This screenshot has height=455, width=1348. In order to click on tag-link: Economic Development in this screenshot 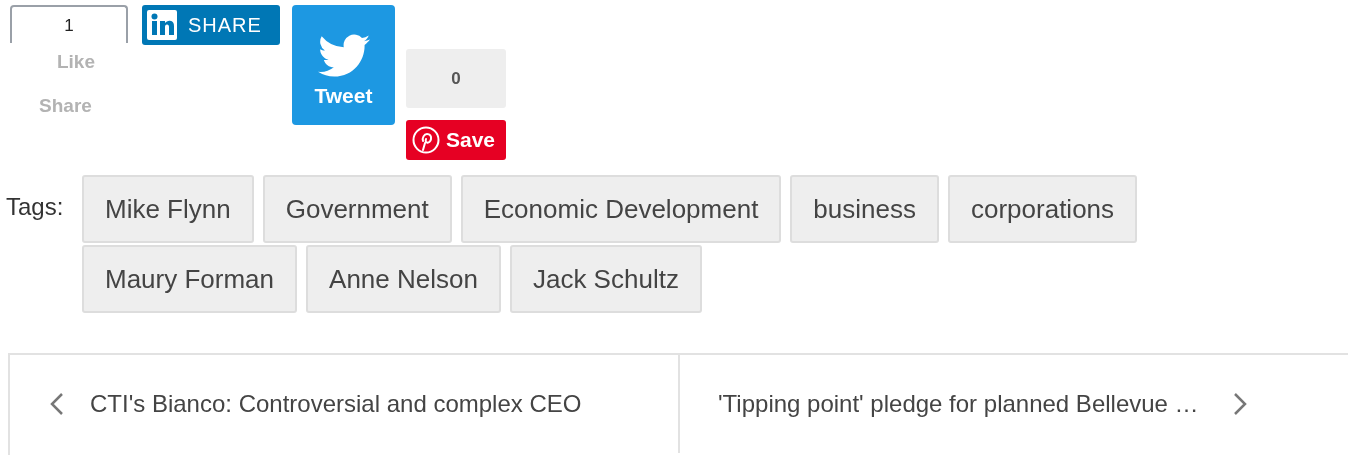, I will do `click(621, 209)`.